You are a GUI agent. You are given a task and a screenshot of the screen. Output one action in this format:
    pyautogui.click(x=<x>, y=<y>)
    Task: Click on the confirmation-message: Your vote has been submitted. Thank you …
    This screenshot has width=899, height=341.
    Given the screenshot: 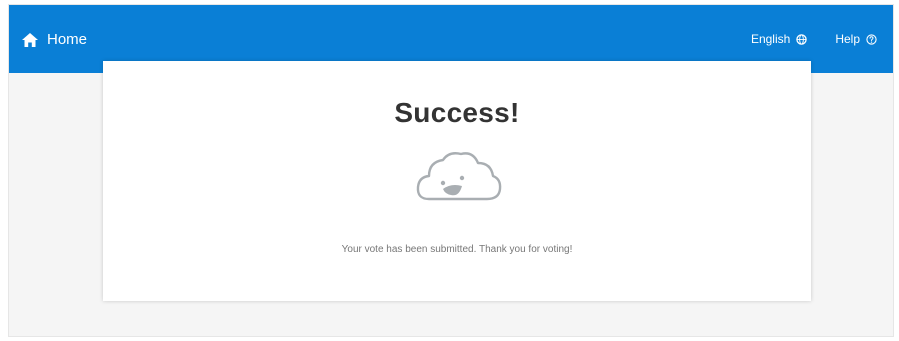 What is the action you would take?
    pyautogui.click(x=457, y=249)
    